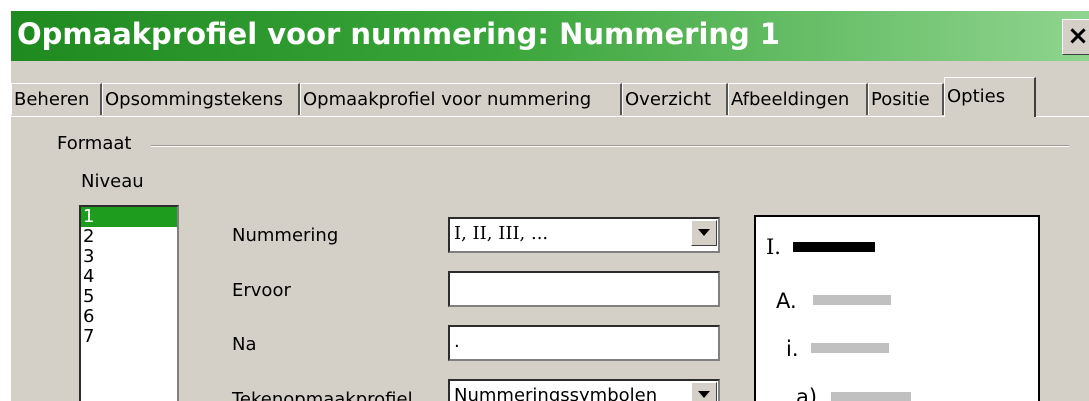 This screenshot has height=401, width=1089. I want to click on char-style-dropdown-button, so click(704, 391).